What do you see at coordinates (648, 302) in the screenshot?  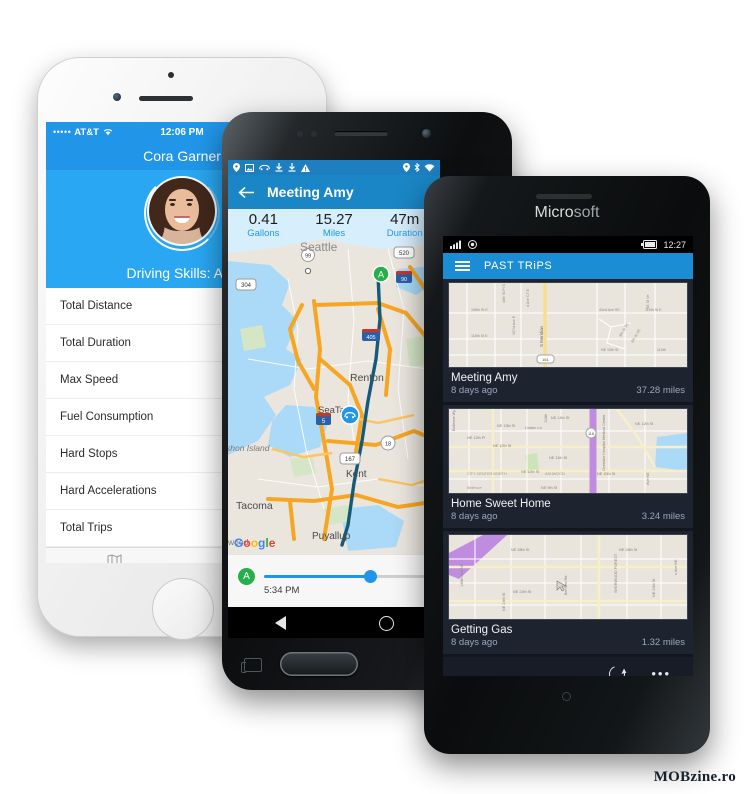 I see `svg-text: SE St Ve` at bounding box center [648, 302].